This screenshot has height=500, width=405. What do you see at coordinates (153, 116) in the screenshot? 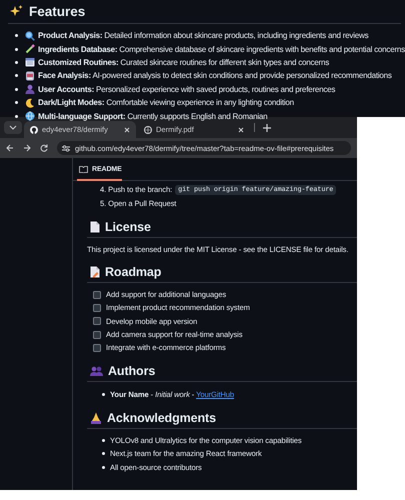
I see `feature-text: Multi-language Support: Currently supports English and Romanian` at bounding box center [153, 116].